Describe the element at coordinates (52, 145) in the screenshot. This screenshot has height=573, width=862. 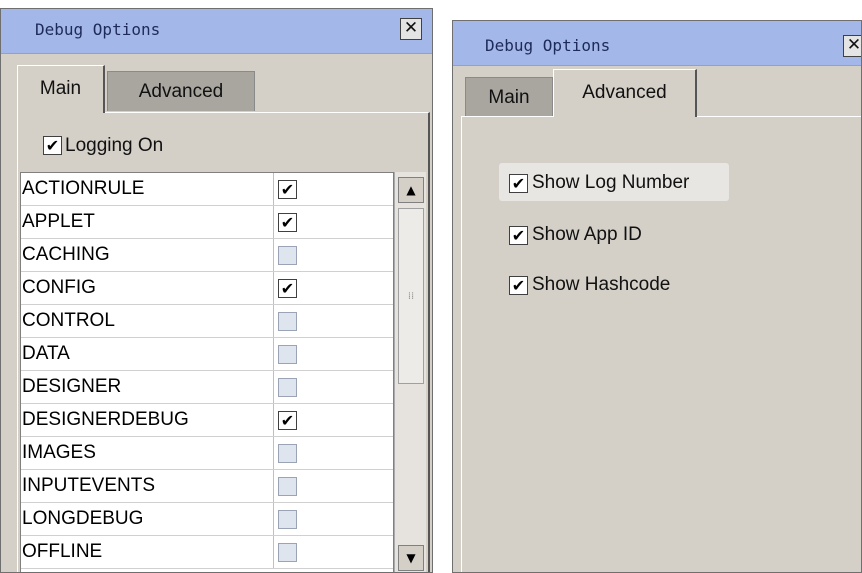
I see `logging-on-checkbox: ✔` at that location.